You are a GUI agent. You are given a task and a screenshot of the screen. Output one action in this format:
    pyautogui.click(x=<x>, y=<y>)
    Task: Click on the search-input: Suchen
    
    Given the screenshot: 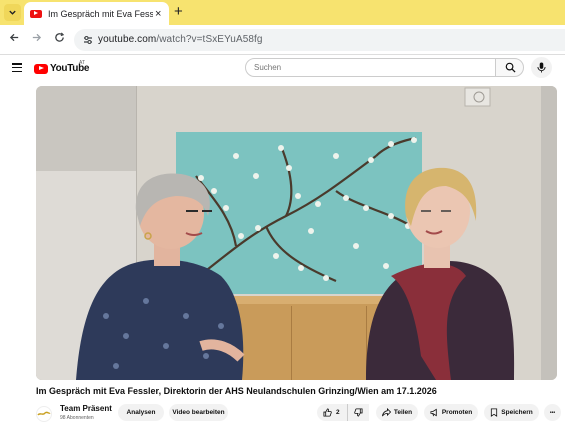 What is the action you would take?
    pyautogui.click(x=370, y=67)
    